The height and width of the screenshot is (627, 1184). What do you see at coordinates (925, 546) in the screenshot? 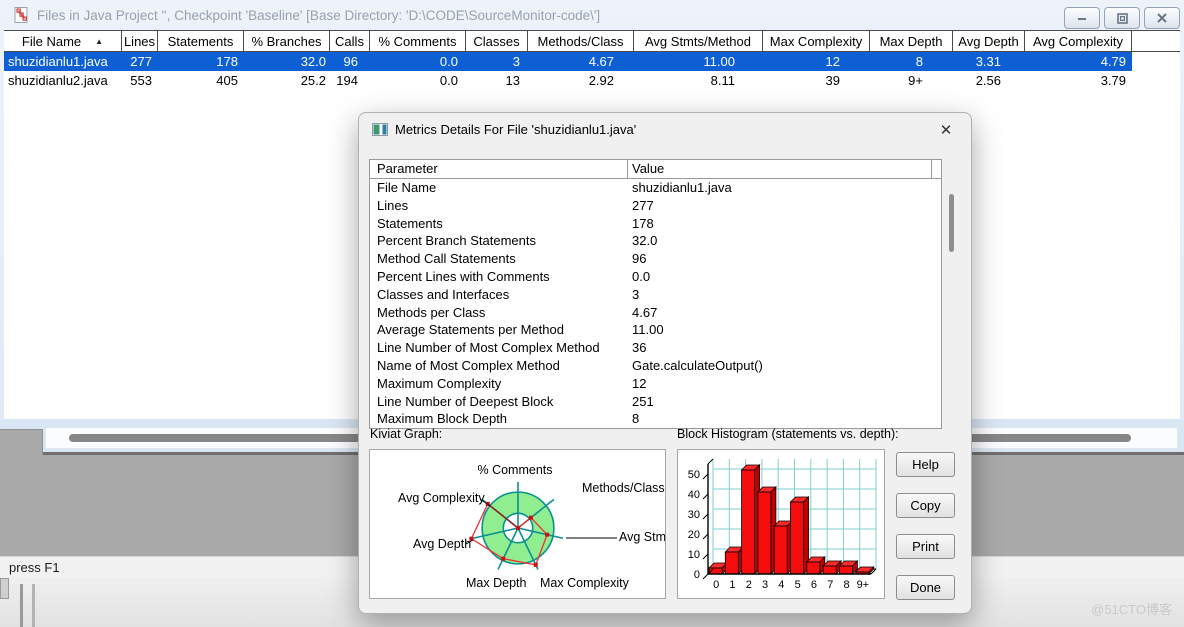
I see `print-button: Print` at bounding box center [925, 546].